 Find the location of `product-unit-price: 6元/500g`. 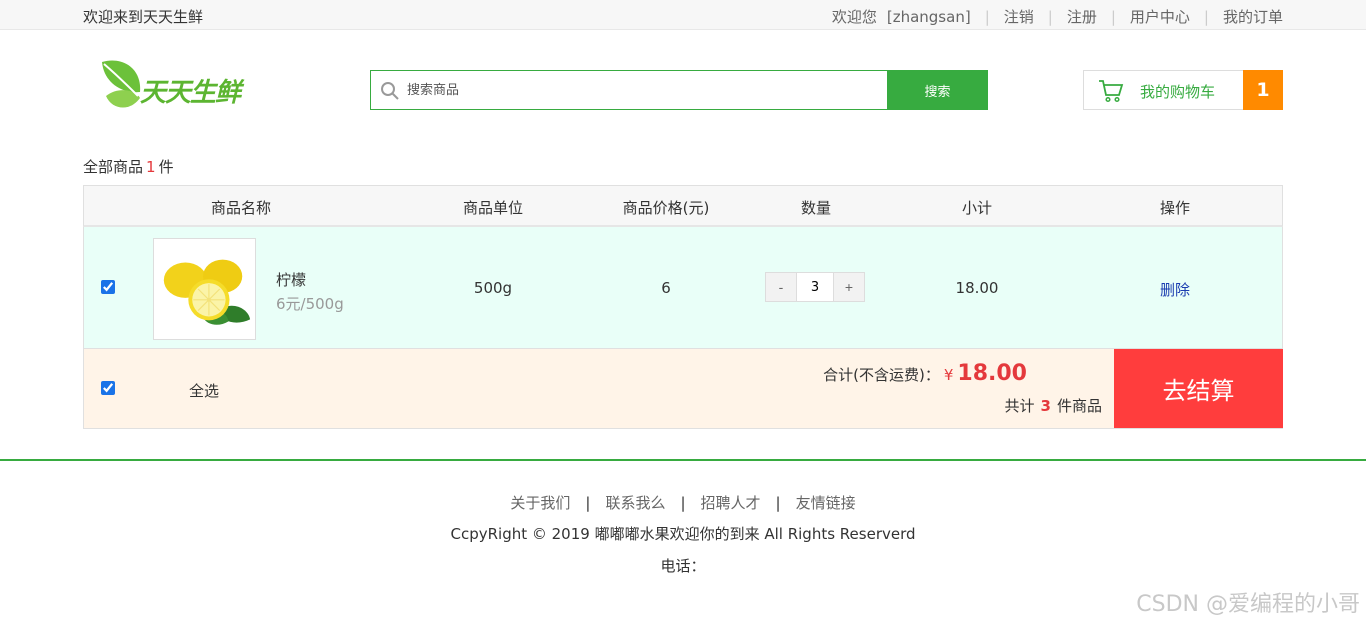

product-unit-price: 6元/500g is located at coordinates (310, 304).